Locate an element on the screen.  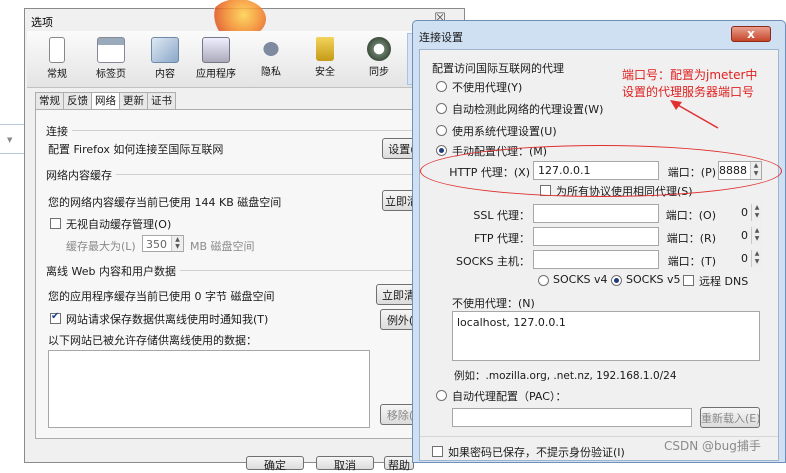
radio-no-proxy is located at coordinates (441, 86).